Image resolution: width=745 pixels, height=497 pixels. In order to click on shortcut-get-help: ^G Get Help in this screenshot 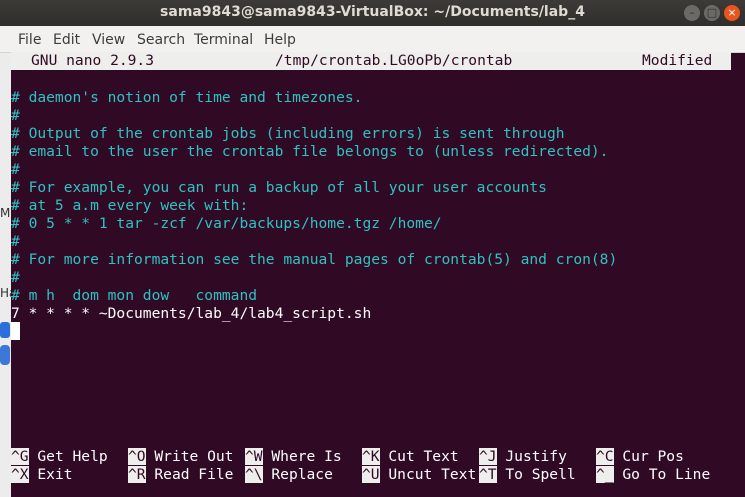, I will do `click(59, 457)`.